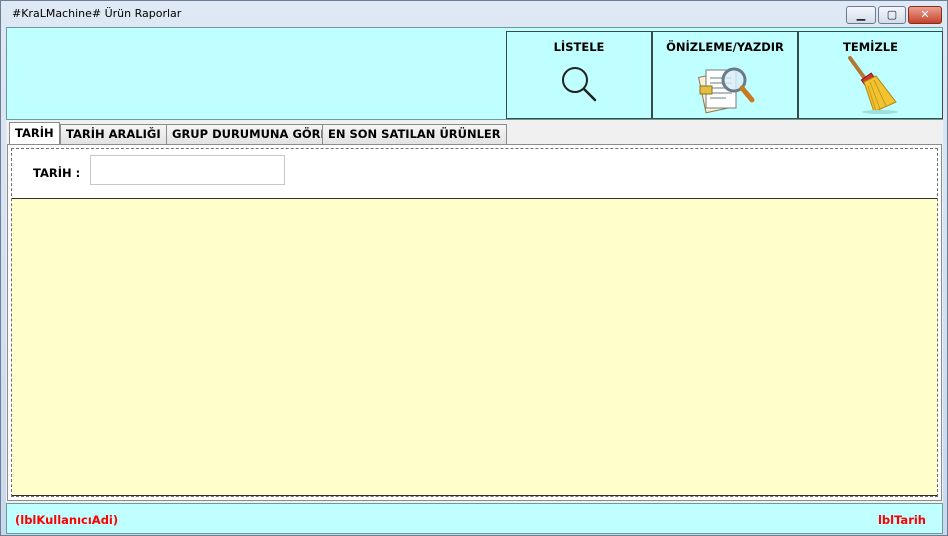  What do you see at coordinates (474, 14) in the screenshot?
I see `title-bar: #KraLMachine# Ürün Raporlar ▁ ▢ ✕` at bounding box center [474, 14].